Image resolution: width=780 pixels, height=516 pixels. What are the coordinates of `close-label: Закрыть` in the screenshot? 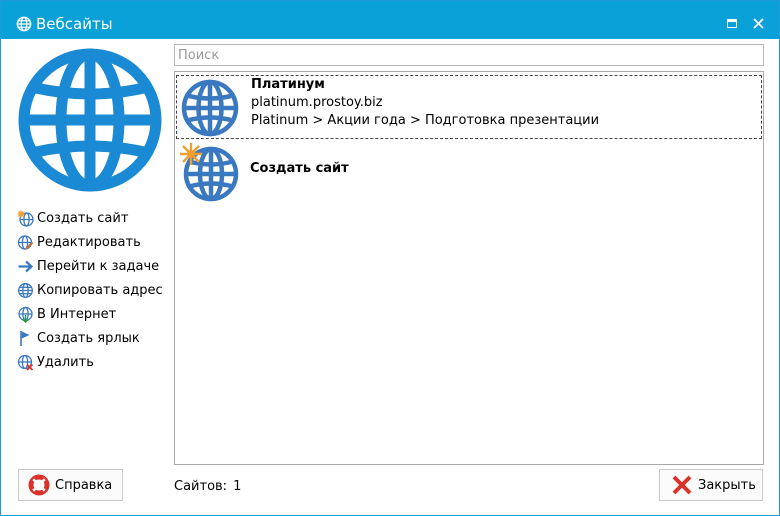 It's located at (727, 485).